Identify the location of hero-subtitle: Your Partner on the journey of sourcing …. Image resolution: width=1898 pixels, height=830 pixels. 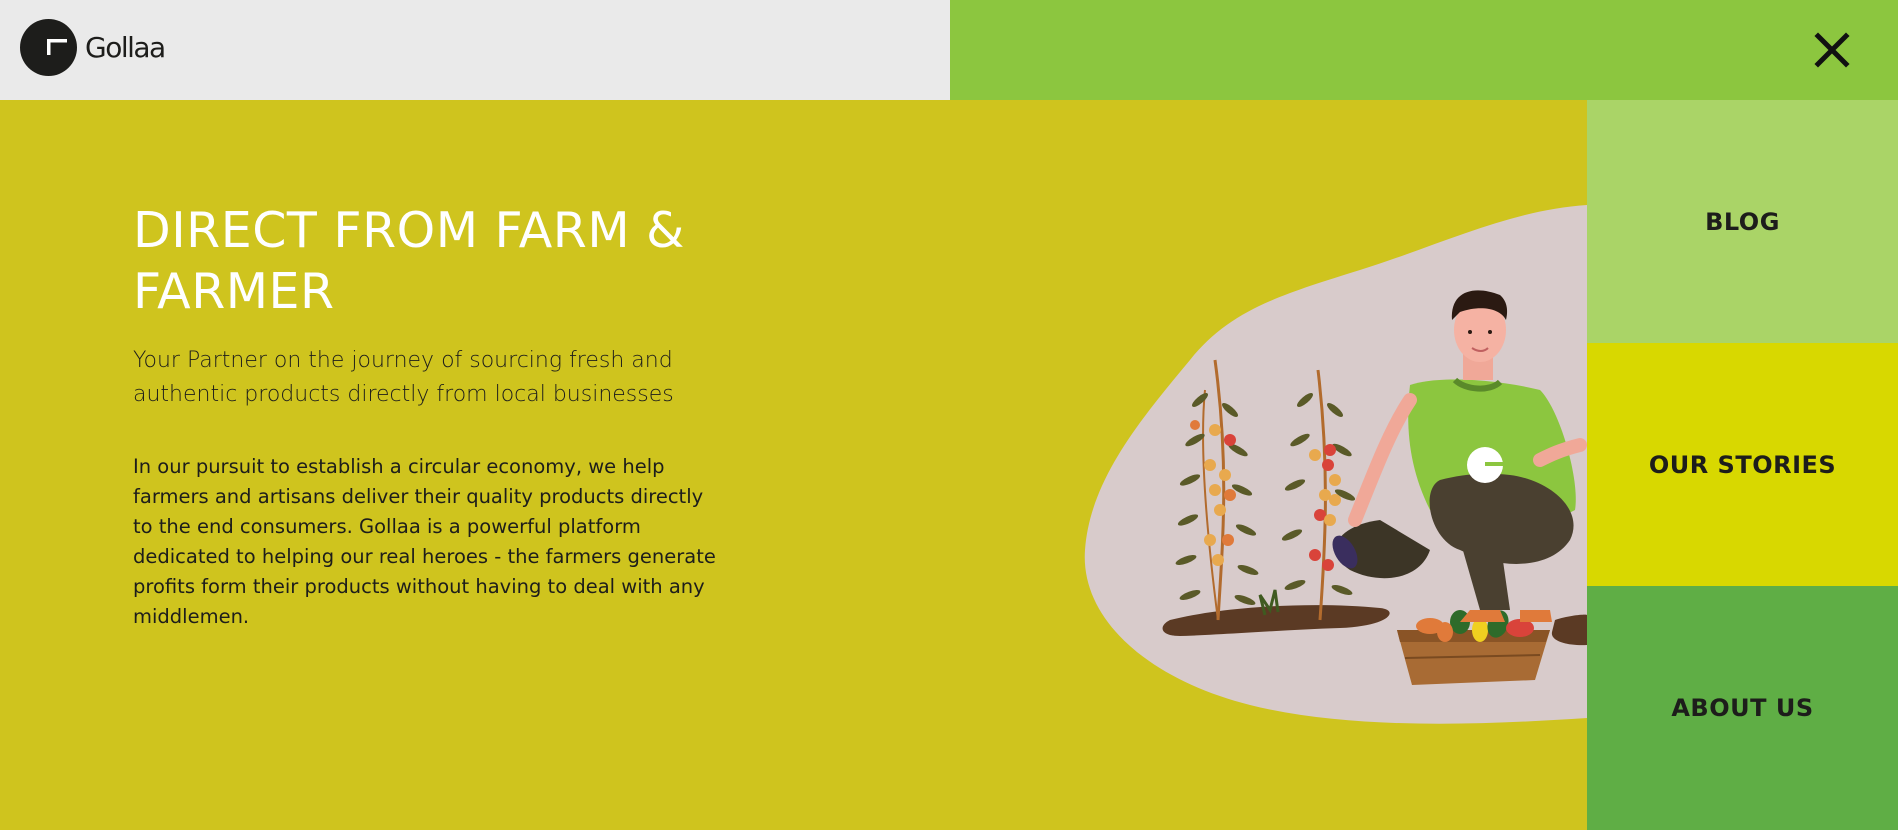
(403, 377).